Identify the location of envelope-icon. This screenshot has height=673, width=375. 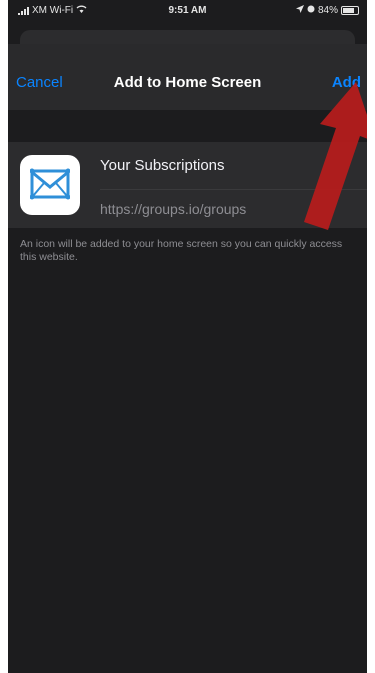
(50, 184).